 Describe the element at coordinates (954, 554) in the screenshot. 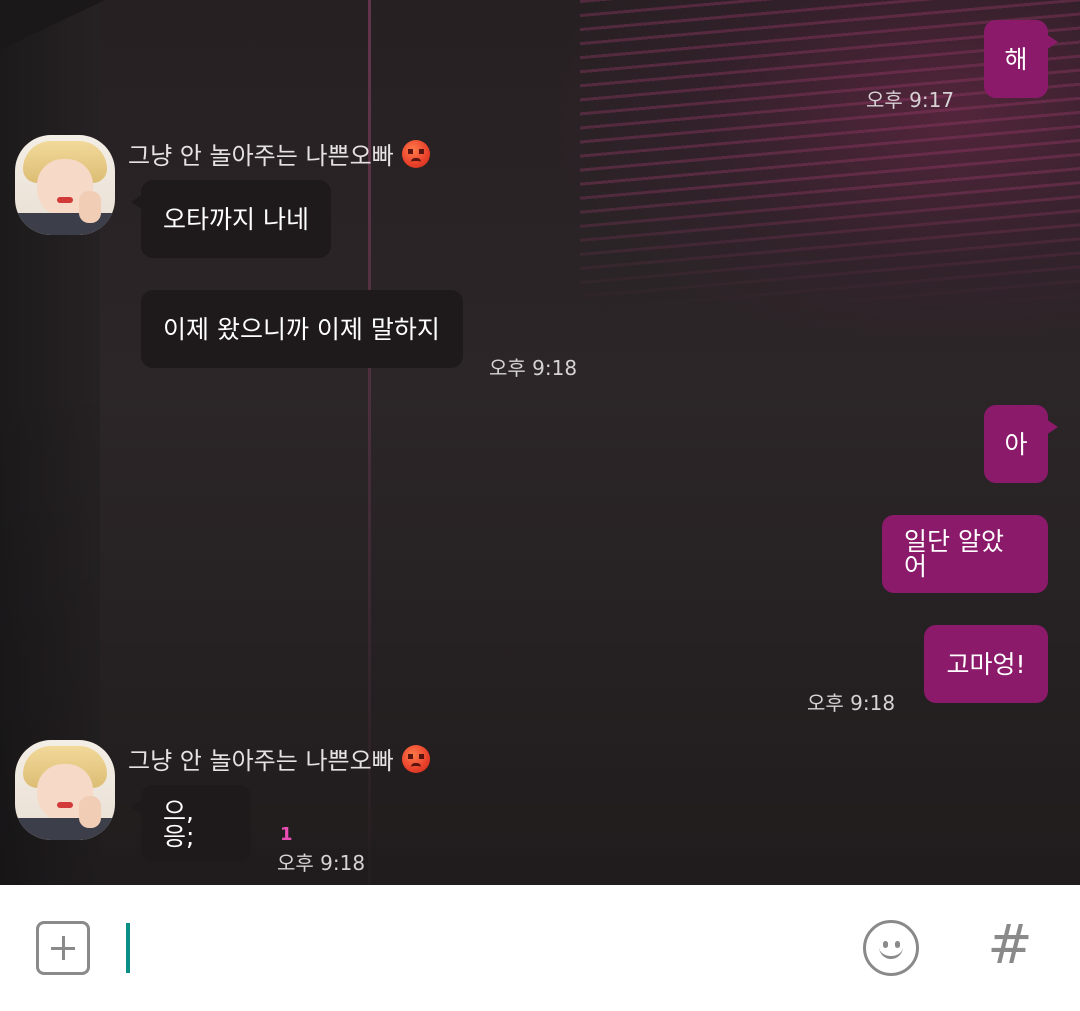

I see `message-text: 일단 알았어` at that location.